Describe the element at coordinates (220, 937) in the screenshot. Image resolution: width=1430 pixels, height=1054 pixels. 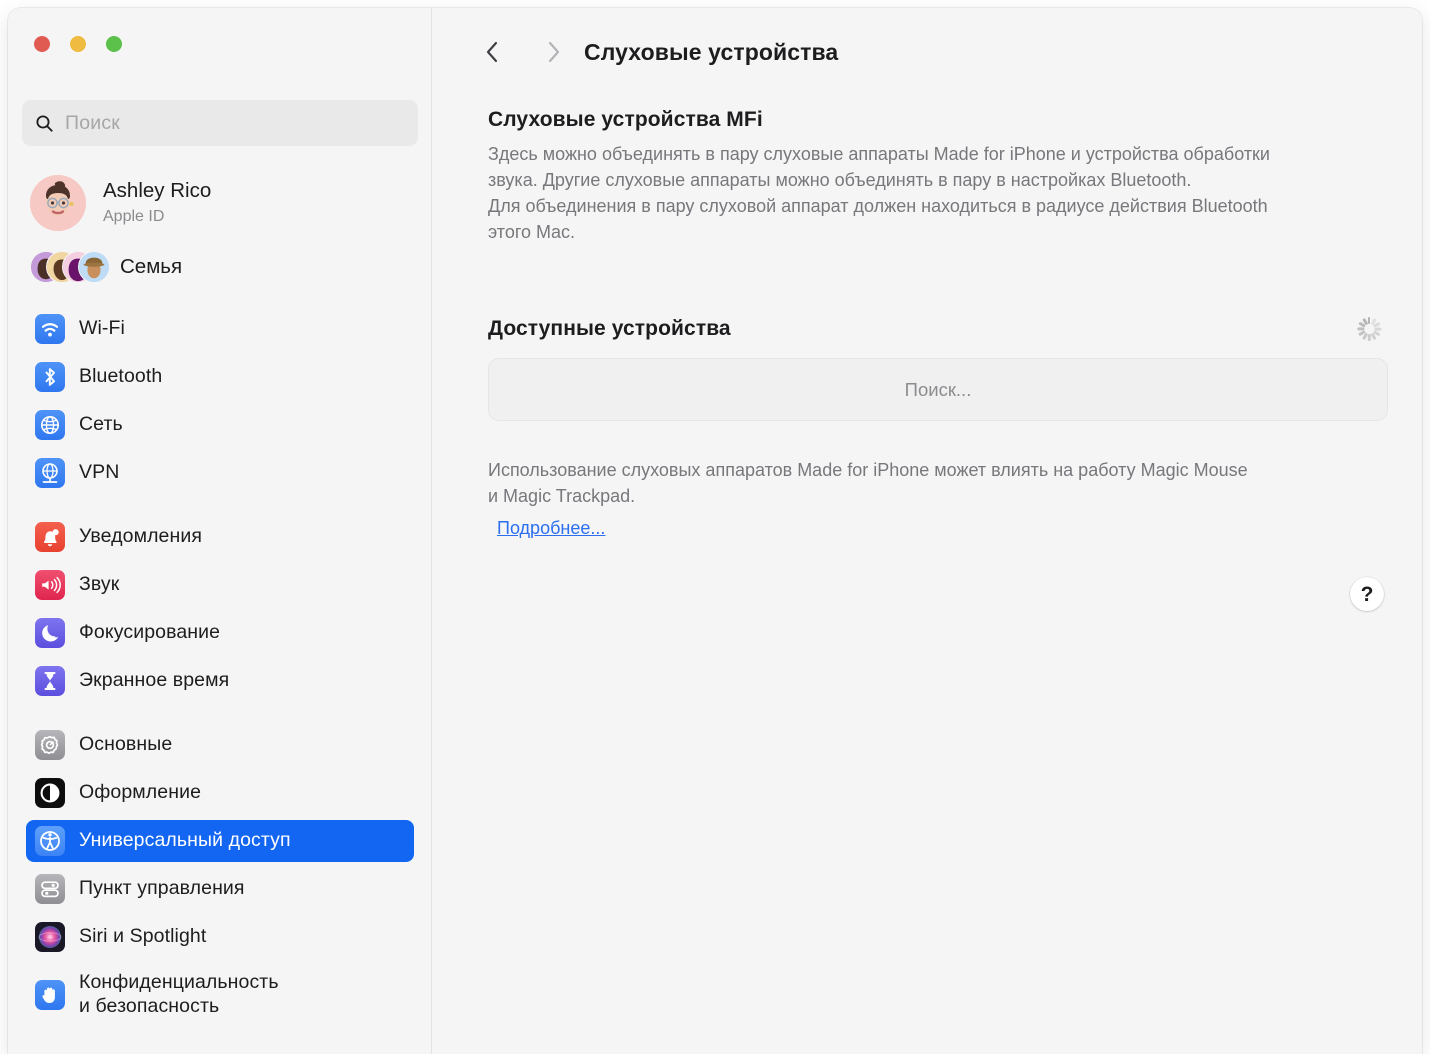
I see `sidebar-item-siri-spotlight: Siri и Spotlight` at that location.